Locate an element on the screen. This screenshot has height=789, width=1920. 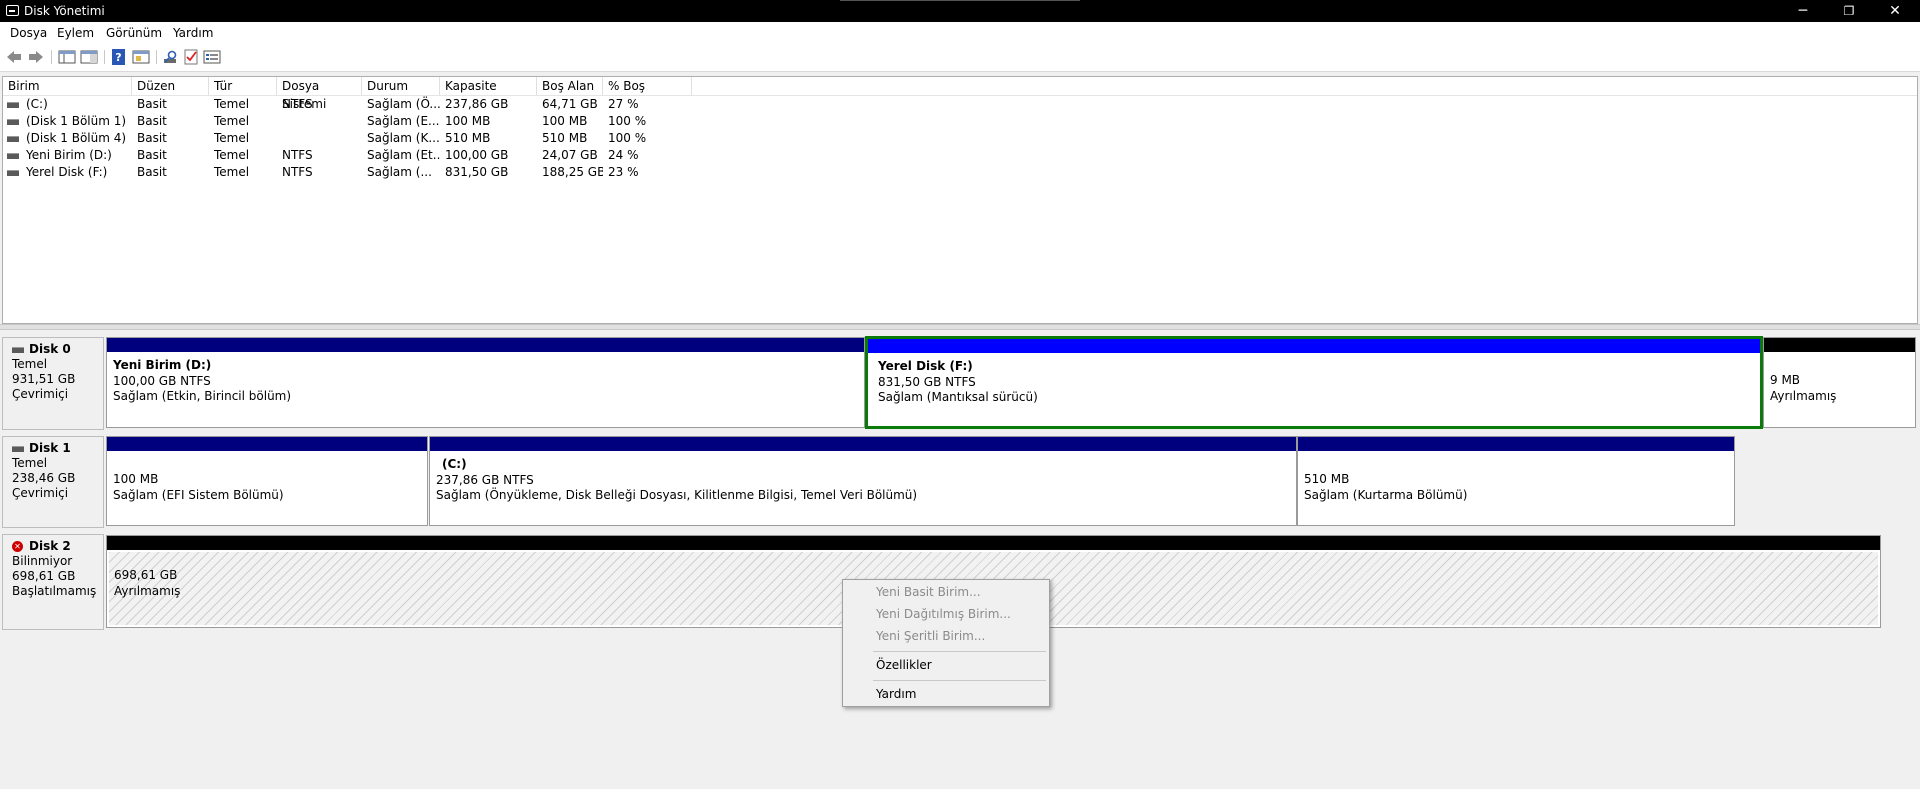
partition-status: Sağlam (Mantıksal sürücü) is located at coordinates (958, 397).